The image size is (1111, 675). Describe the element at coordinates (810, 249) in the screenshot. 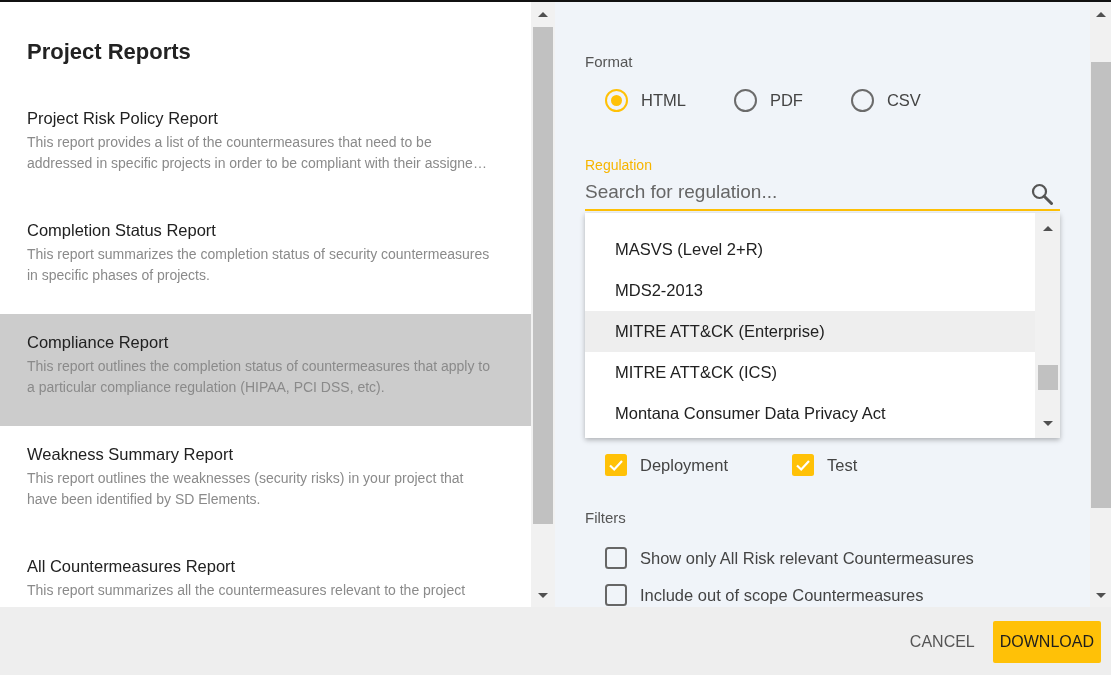

I see `dropdown-option: MASVS (Level 2+R)` at that location.